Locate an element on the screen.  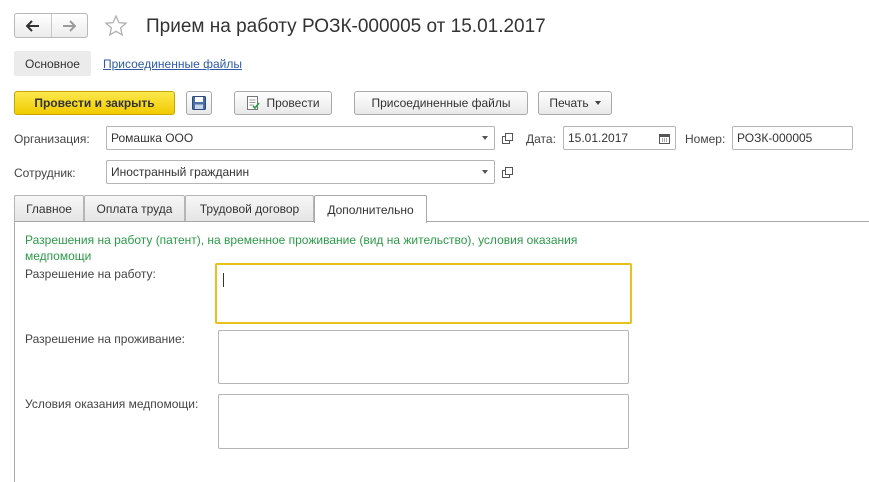
organization-label: Организация: is located at coordinates (52, 139).